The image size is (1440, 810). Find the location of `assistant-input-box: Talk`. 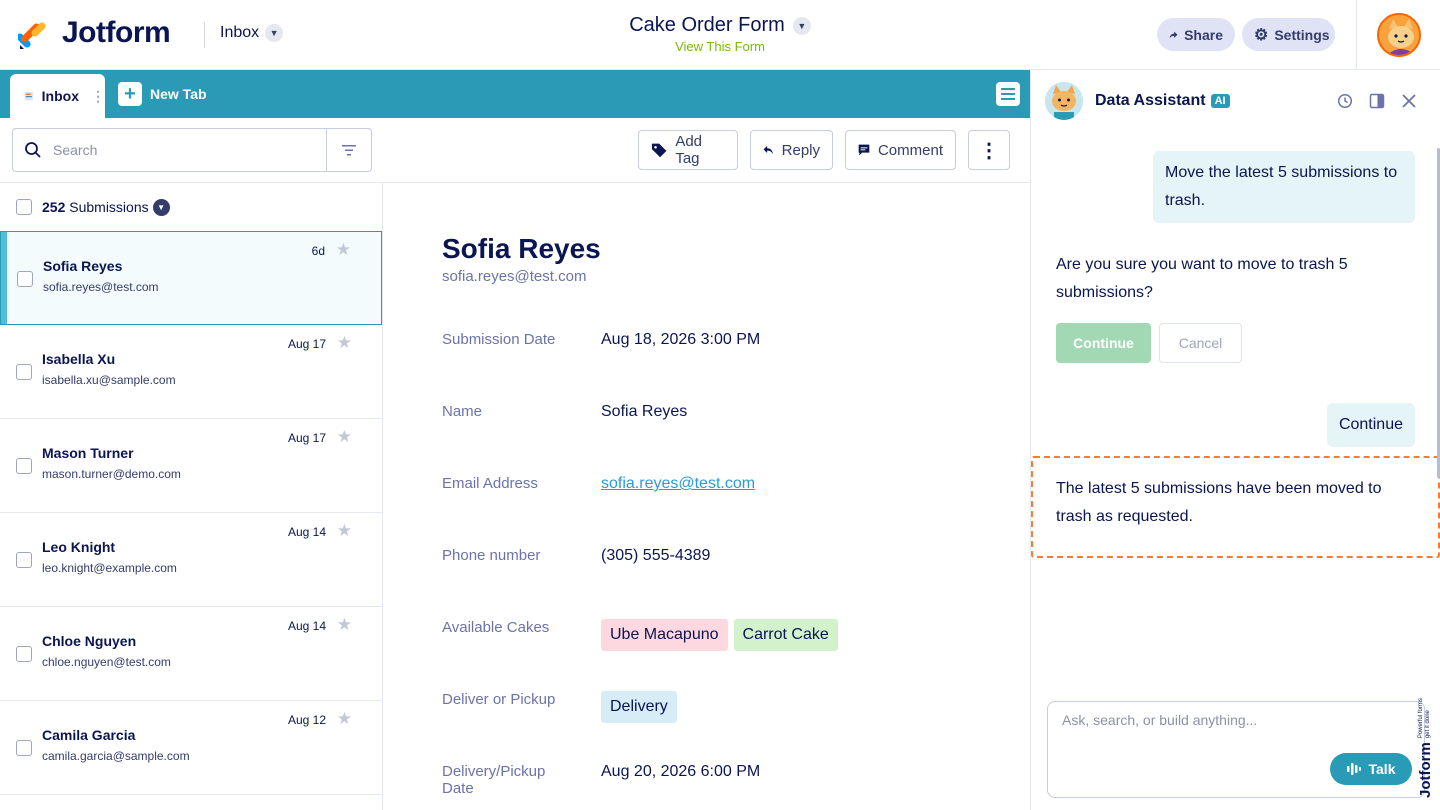

assistant-input-box: Talk is located at coordinates (1236, 749).